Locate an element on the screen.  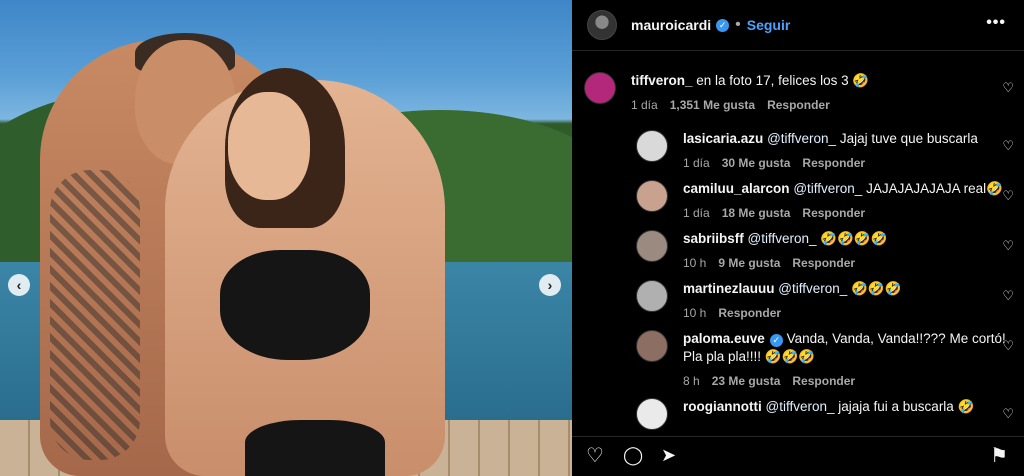
comment-message: 🤣🤣🤣🤣 is located at coordinates (854, 238).